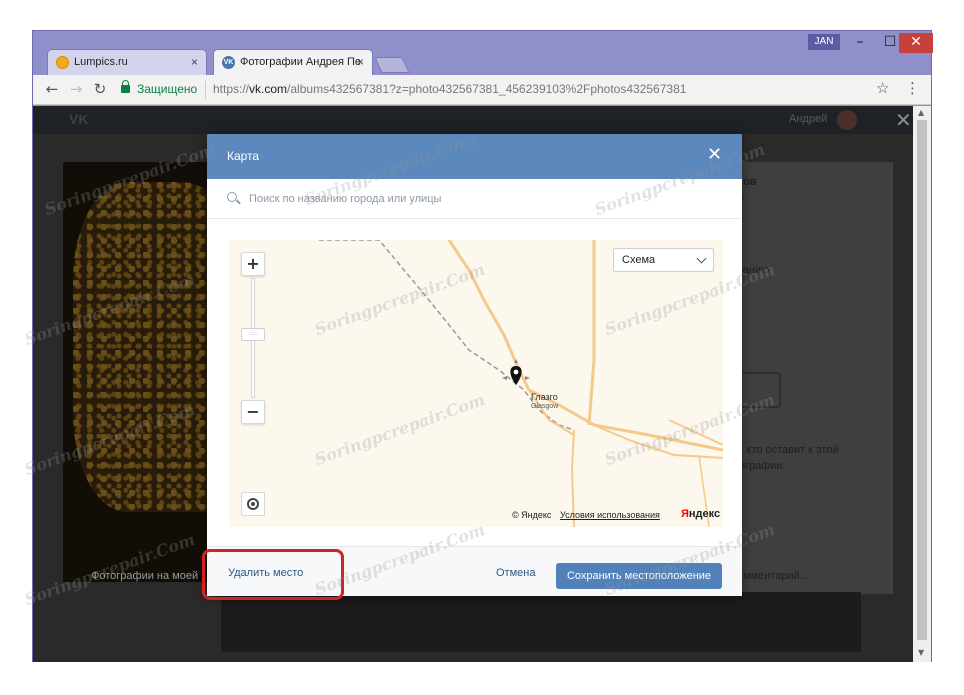 The image size is (964, 695). I want to click on tab-title: Lumpics.ru, so click(101, 62).